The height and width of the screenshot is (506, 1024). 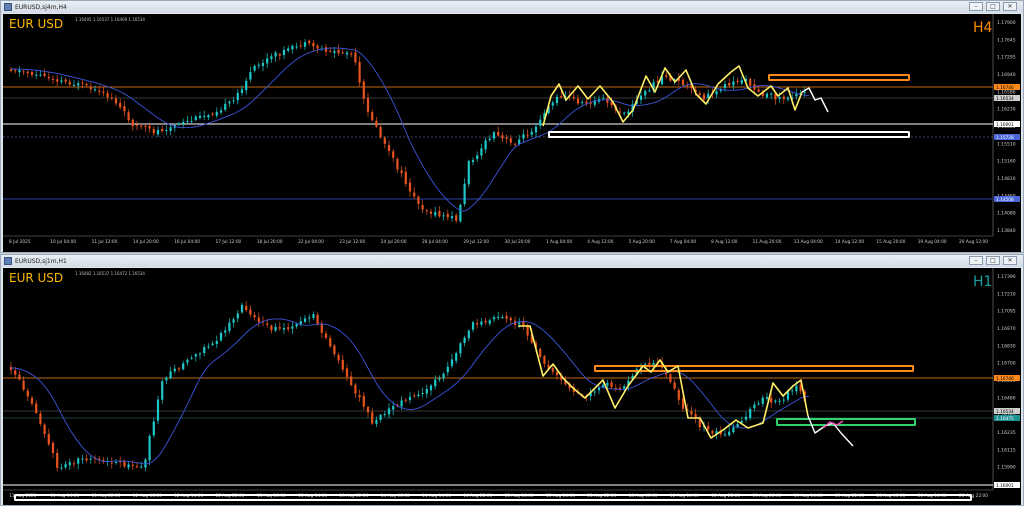 What do you see at coordinates (1006, 450) in the screenshot?
I see `price-scale-label: 1.16115` at bounding box center [1006, 450].